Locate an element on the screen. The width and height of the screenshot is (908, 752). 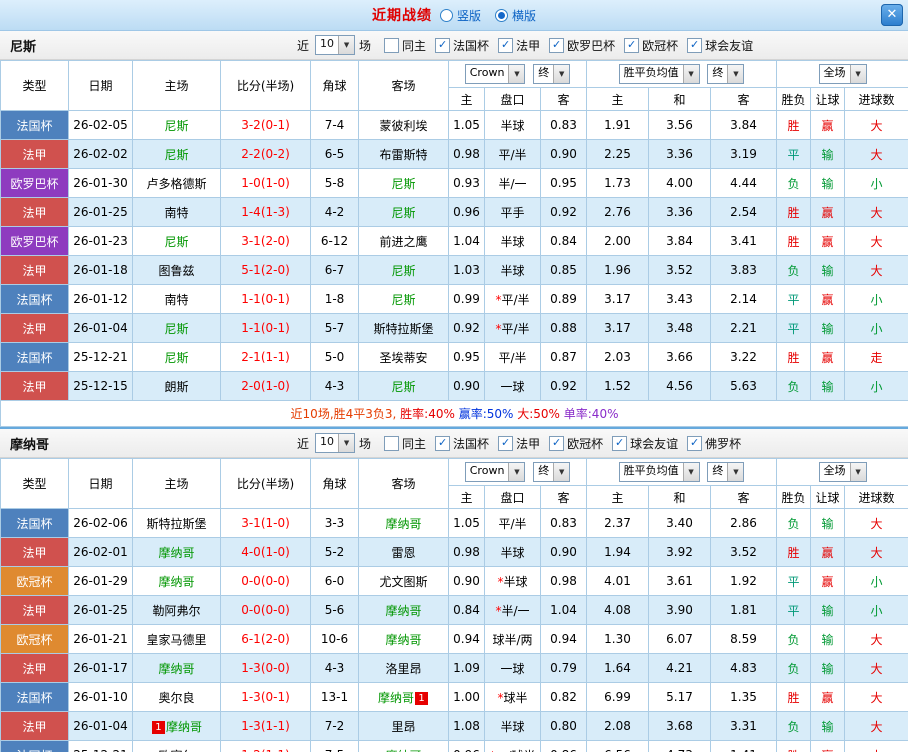
team-label: 洛里昂 is located at coordinates (403, 668).